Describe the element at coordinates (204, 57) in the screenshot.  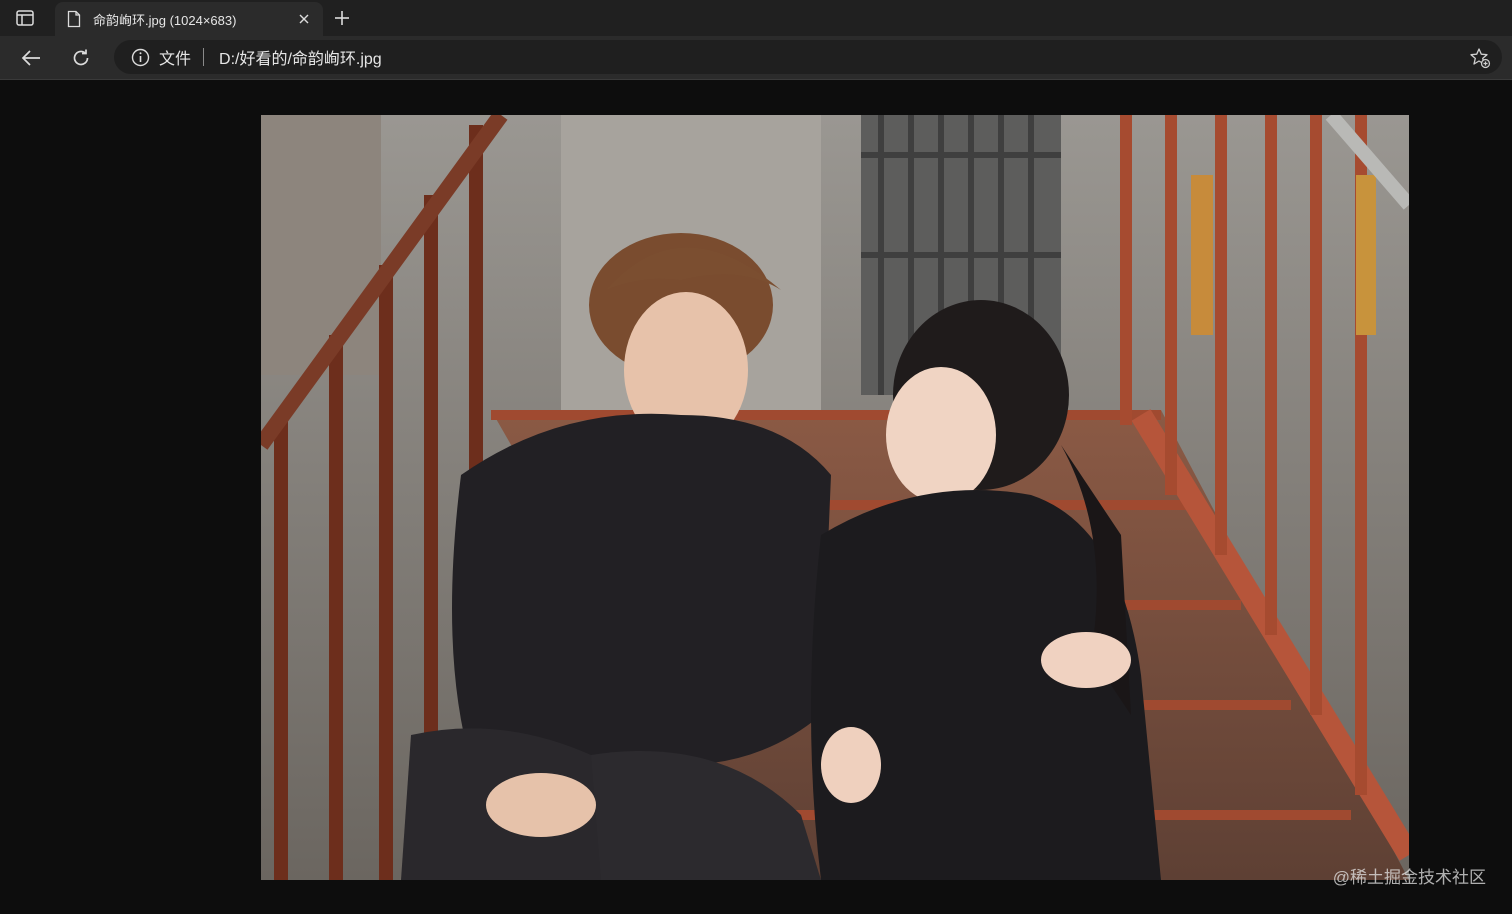
I see `address-separator` at that location.